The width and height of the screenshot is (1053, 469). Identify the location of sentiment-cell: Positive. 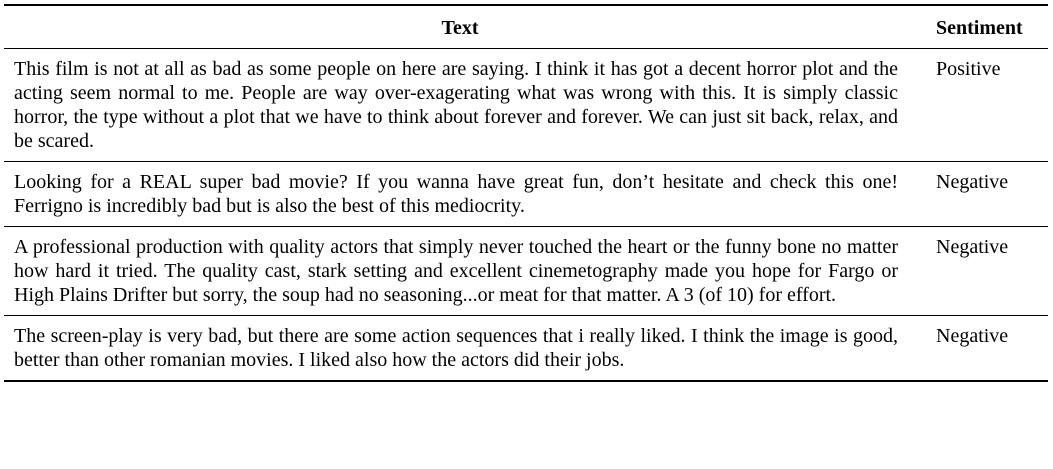
(982, 105).